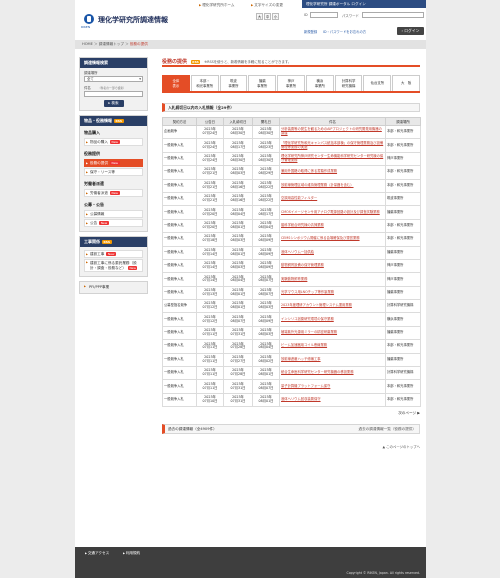  What do you see at coordinates (113, 265) in the screenshot?
I see `sidebar-item-construction-consign: 建設工事に係る委託業務（設計・調査・役務など）New` at bounding box center [113, 265].